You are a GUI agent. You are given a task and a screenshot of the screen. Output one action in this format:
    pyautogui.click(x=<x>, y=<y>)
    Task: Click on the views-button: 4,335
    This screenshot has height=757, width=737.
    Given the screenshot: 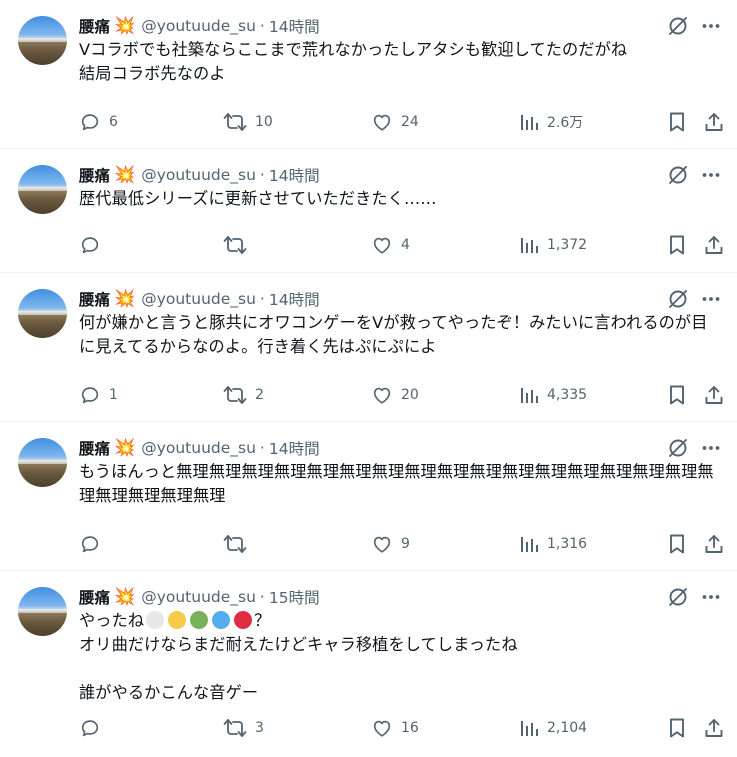 What is the action you would take?
    pyautogui.click(x=553, y=395)
    